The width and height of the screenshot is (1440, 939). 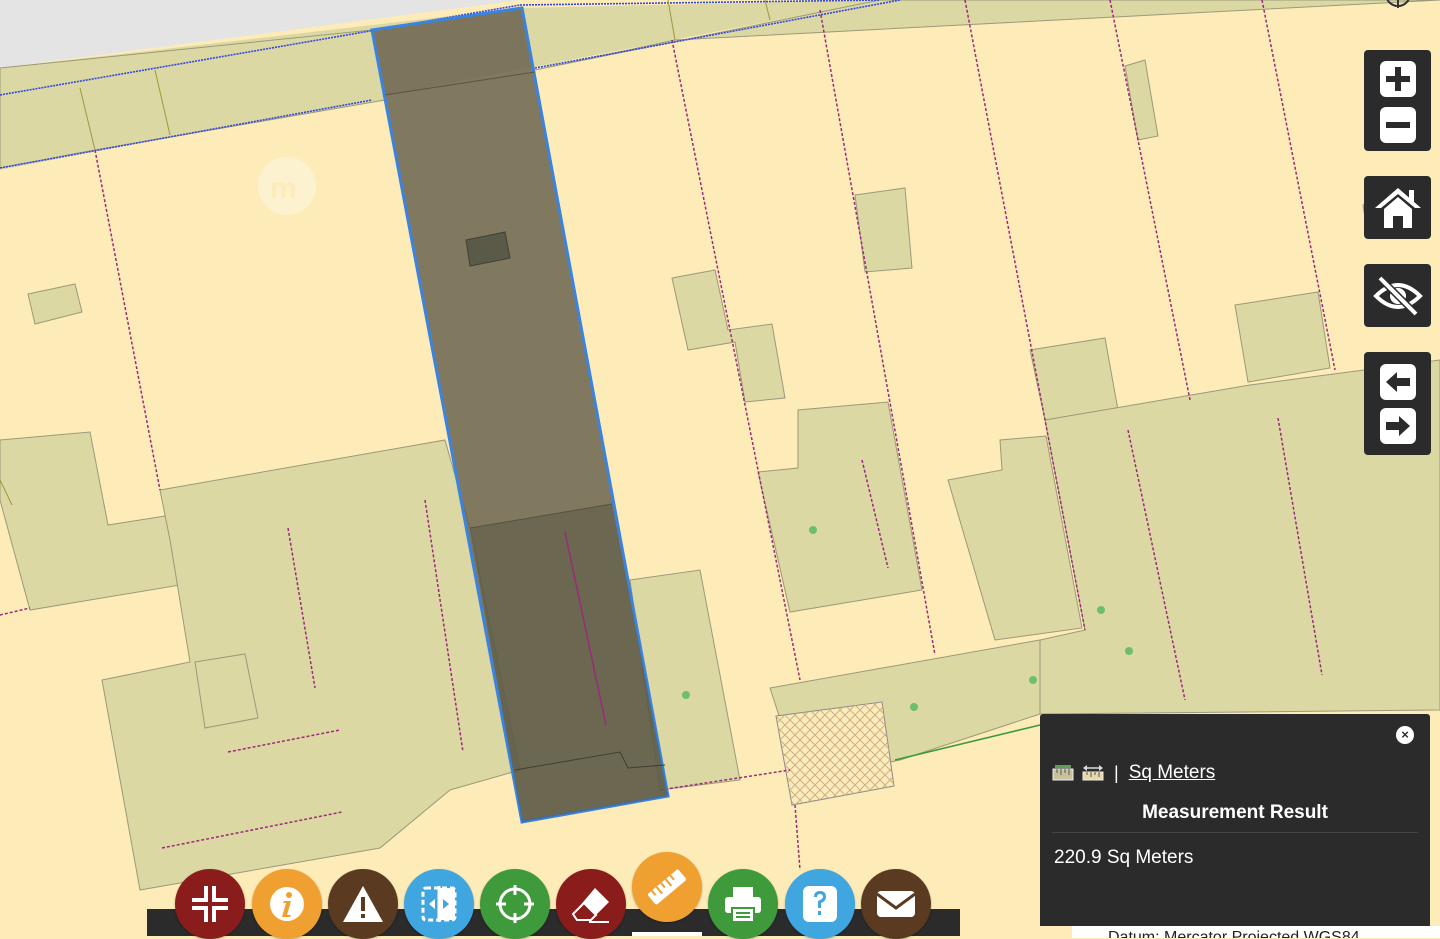 I want to click on info-tool-button, so click(x=287, y=904).